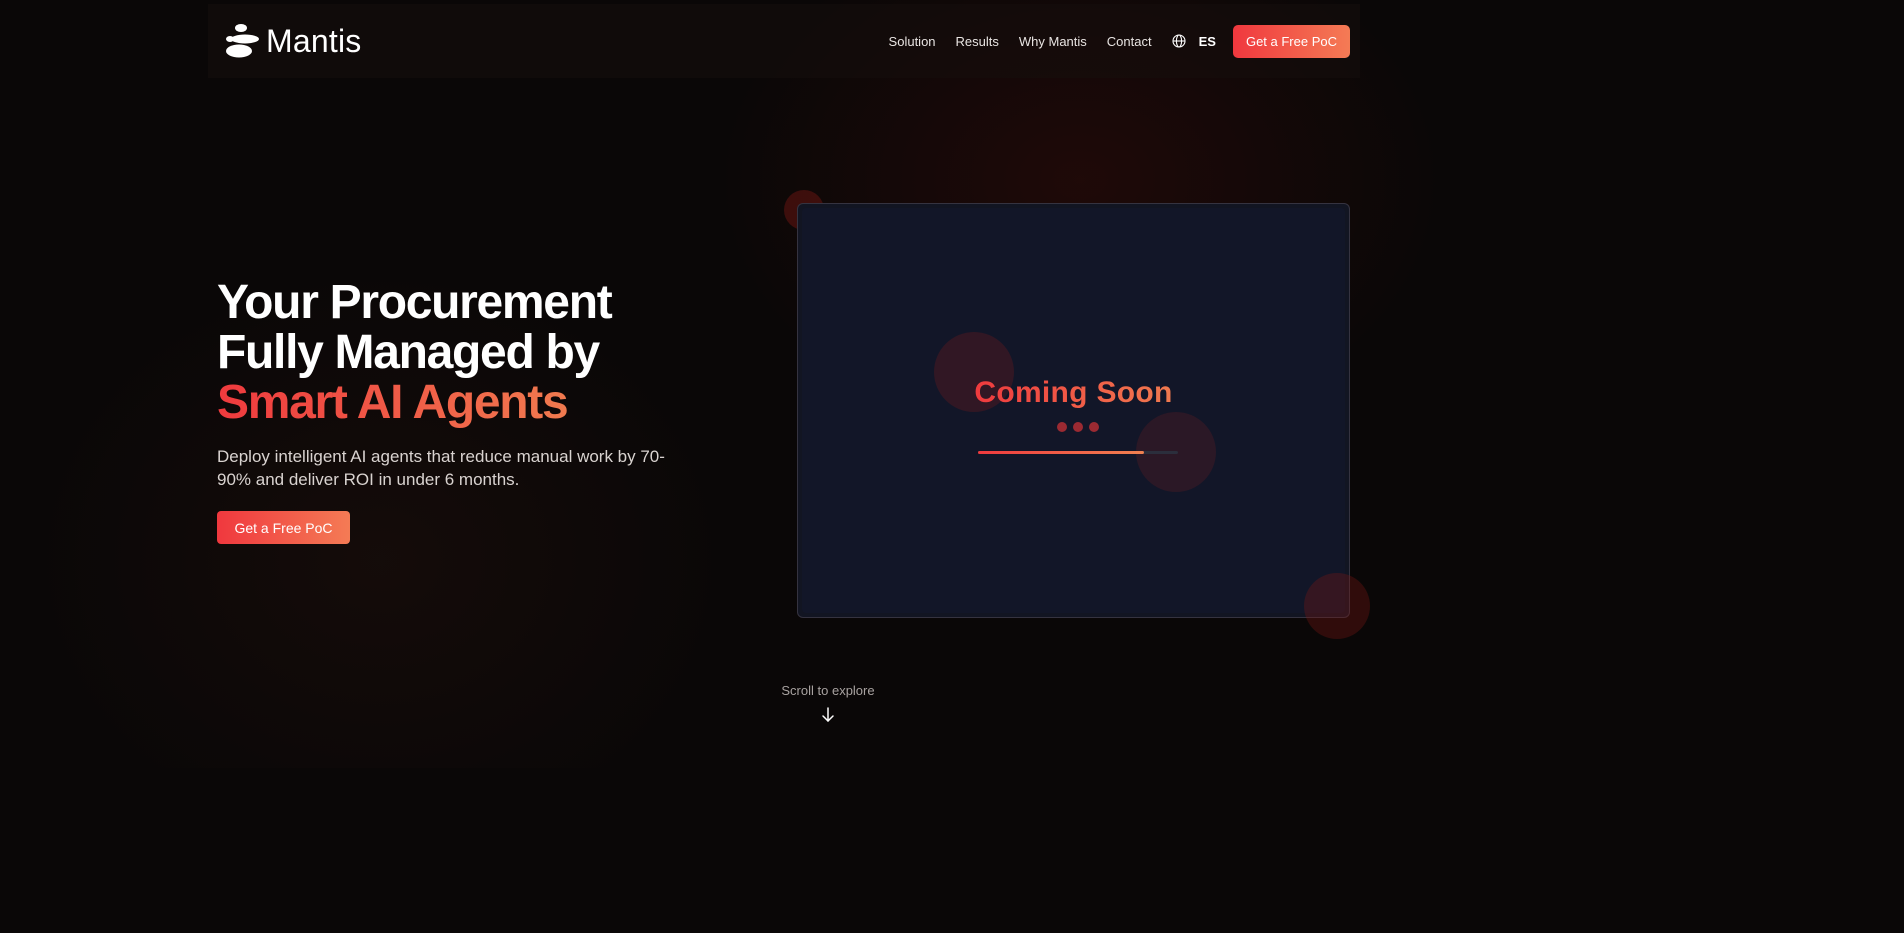 The height and width of the screenshot is (933, 1904). I want to click on header-cta-button: Get a Free PoC, so click(1291, 41).